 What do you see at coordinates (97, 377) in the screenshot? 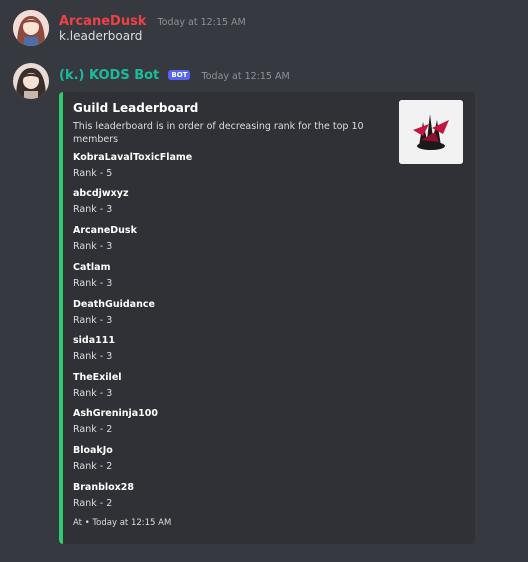
I see `field-name: TheExilel` at bounding box center [97, 377].